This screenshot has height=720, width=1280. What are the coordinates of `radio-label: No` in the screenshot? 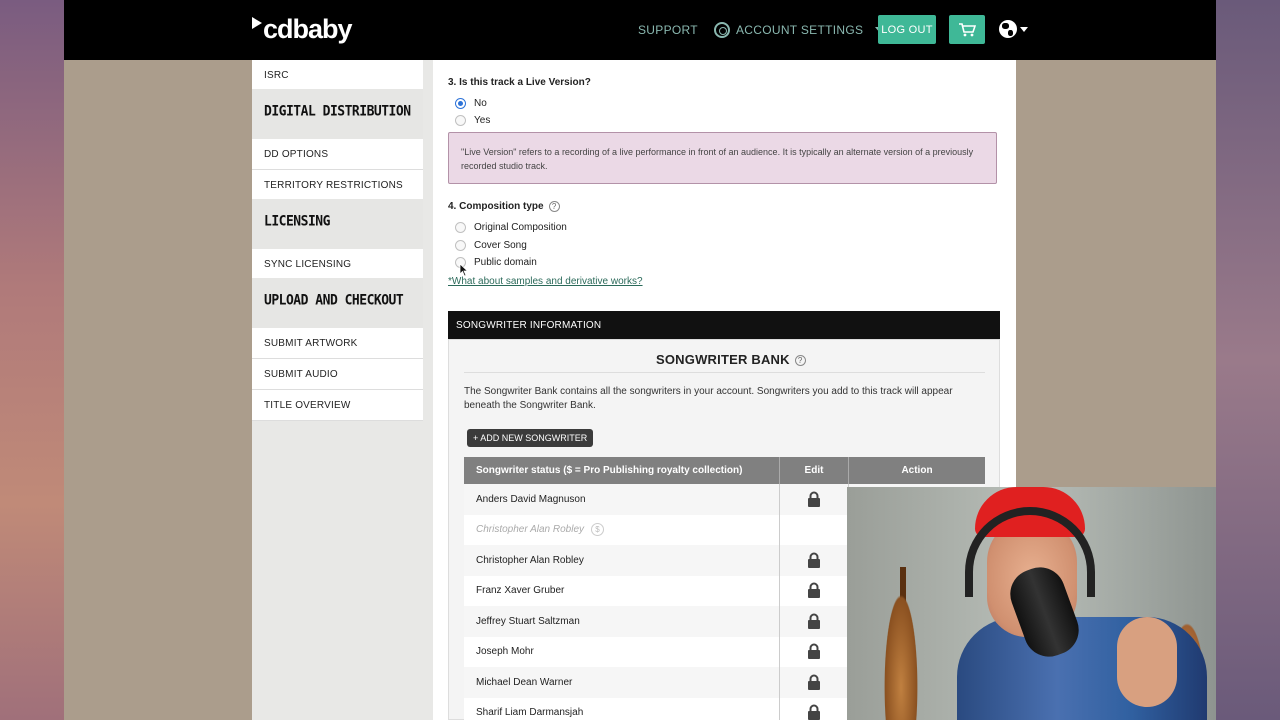 It's located at (480, 103).